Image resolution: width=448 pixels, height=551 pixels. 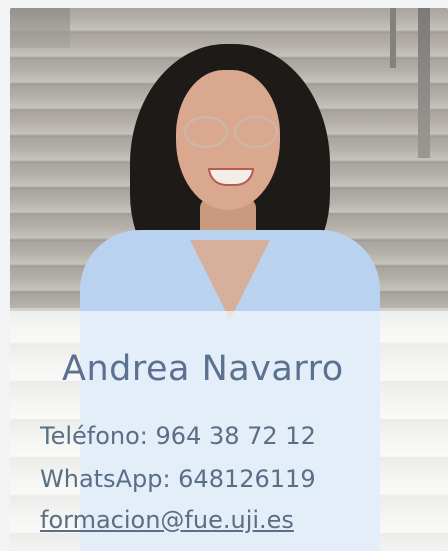 I want to click on email-link: formacion@fue.uji.es, so click(x=167, y=520).